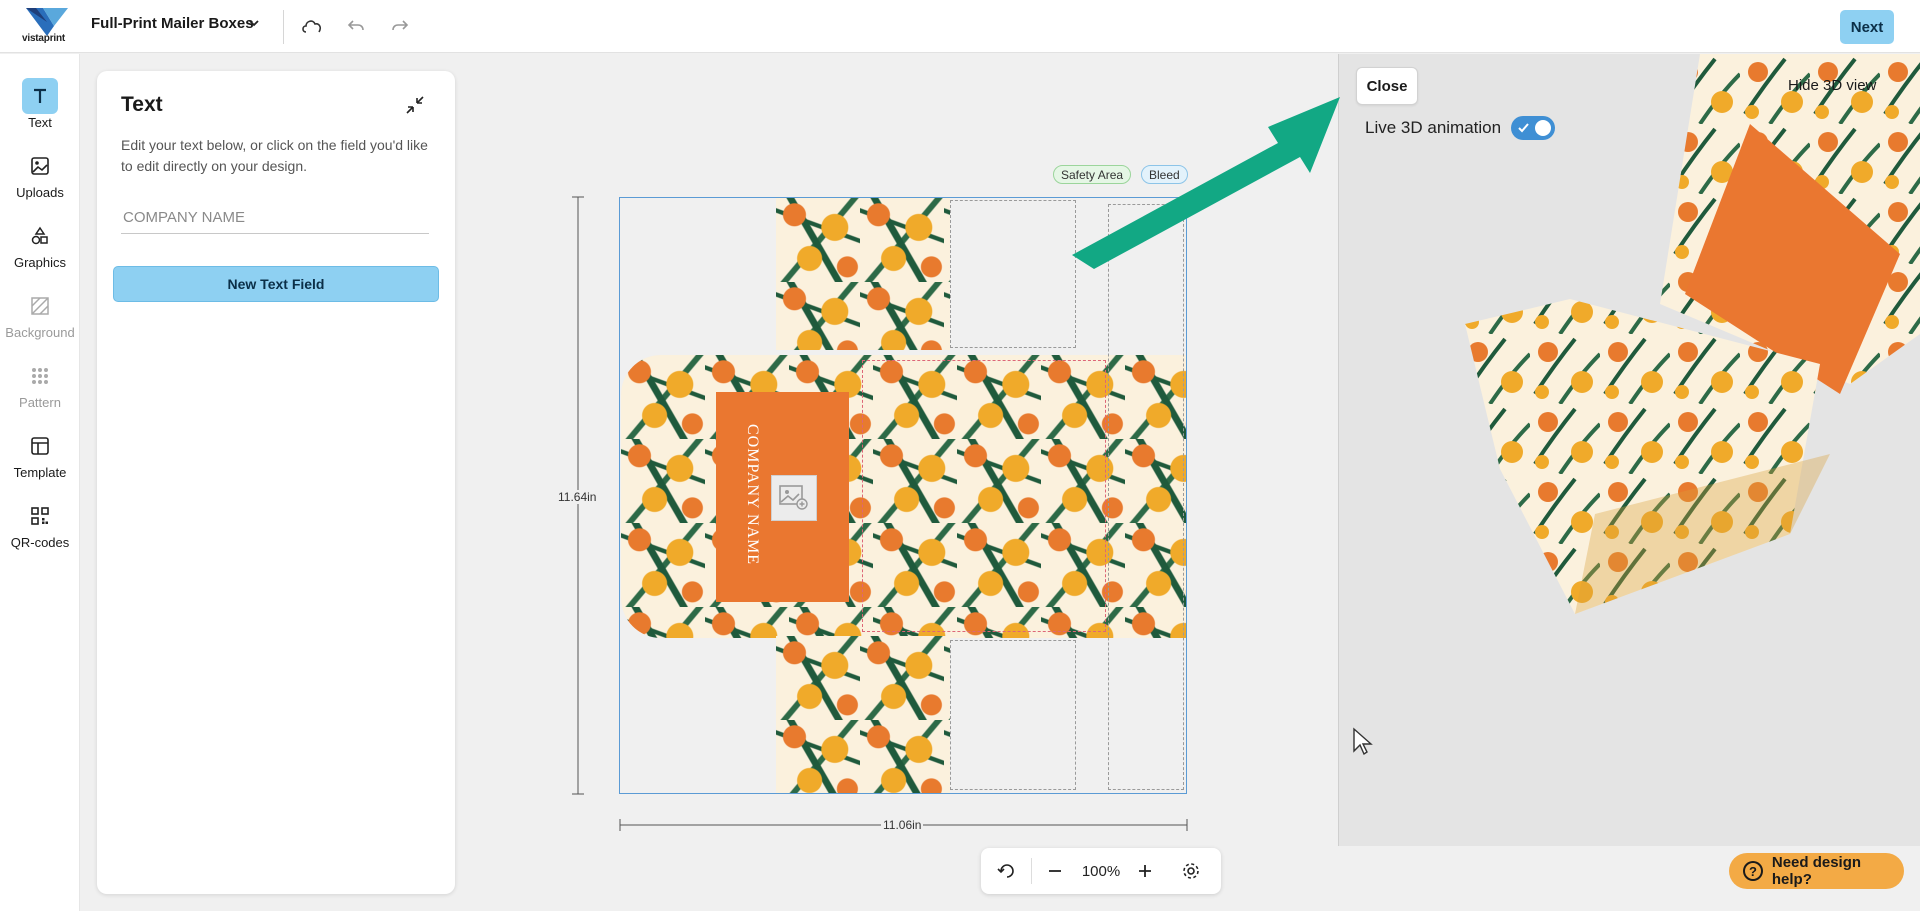 This screenshot has width=1920, height=911. What do you see at coordinates (960, 26) in the screenshot?
I see `top-bar: vistaprint Full-Print Mailer Boxes Next` at bounding box center [960, 26].